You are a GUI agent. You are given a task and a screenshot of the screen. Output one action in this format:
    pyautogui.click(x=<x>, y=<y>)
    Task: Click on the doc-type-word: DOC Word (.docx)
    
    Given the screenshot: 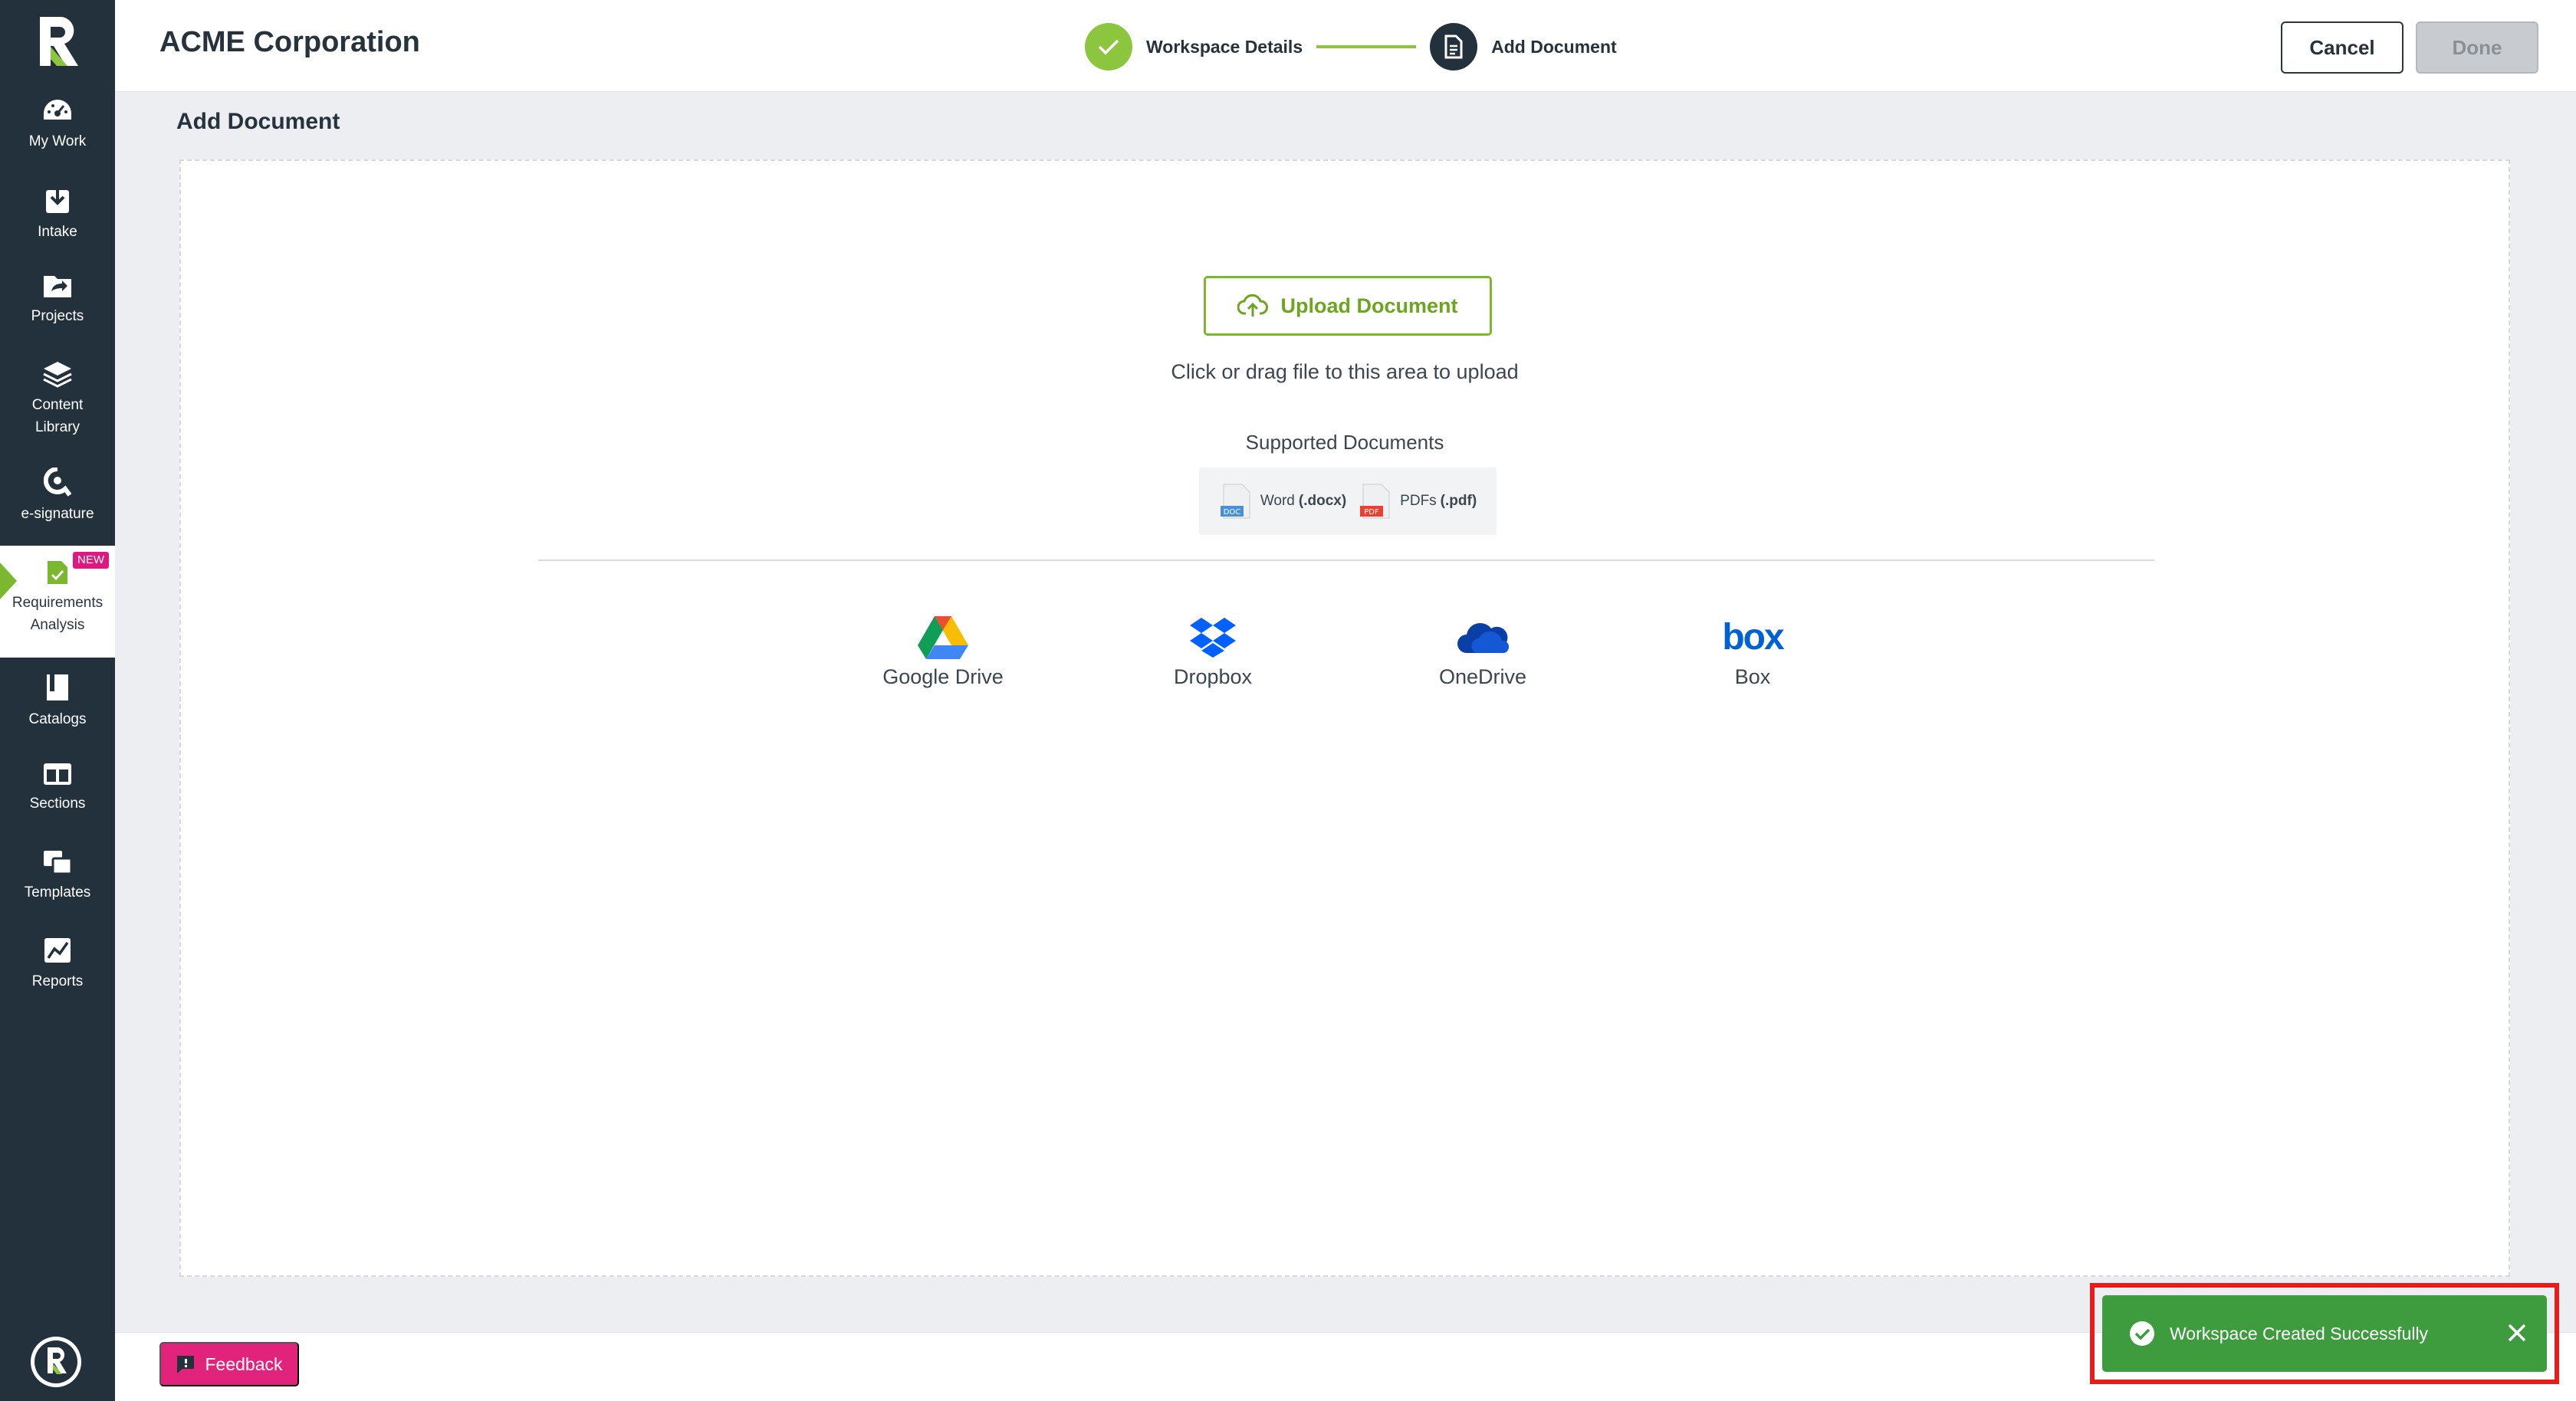 What is the action you would take?
    pyautogui.click(x=1282, y=501)
    